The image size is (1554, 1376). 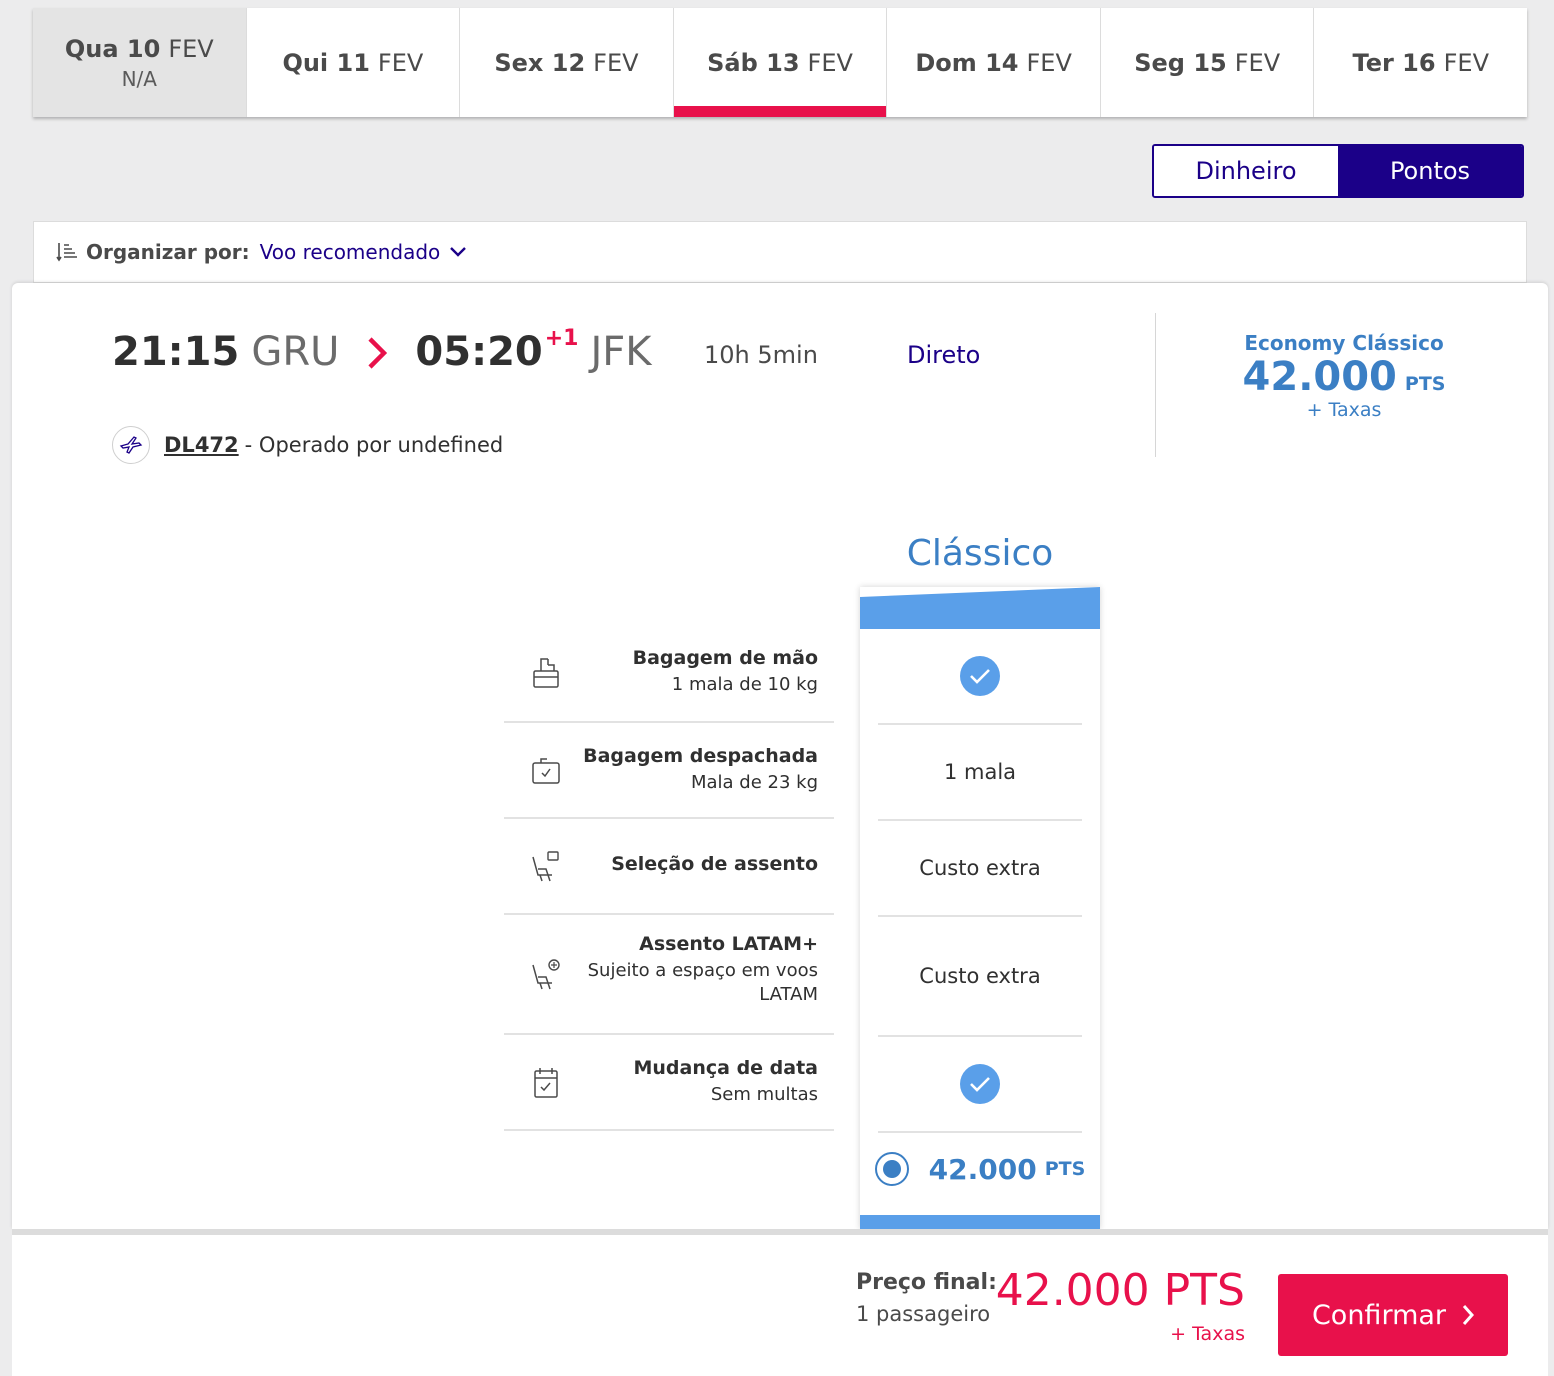 What do you see at coordinates (1246, 171) in the screenshot?
I see `cash-button: Dinheiro` at bounding box center [1246, 171].